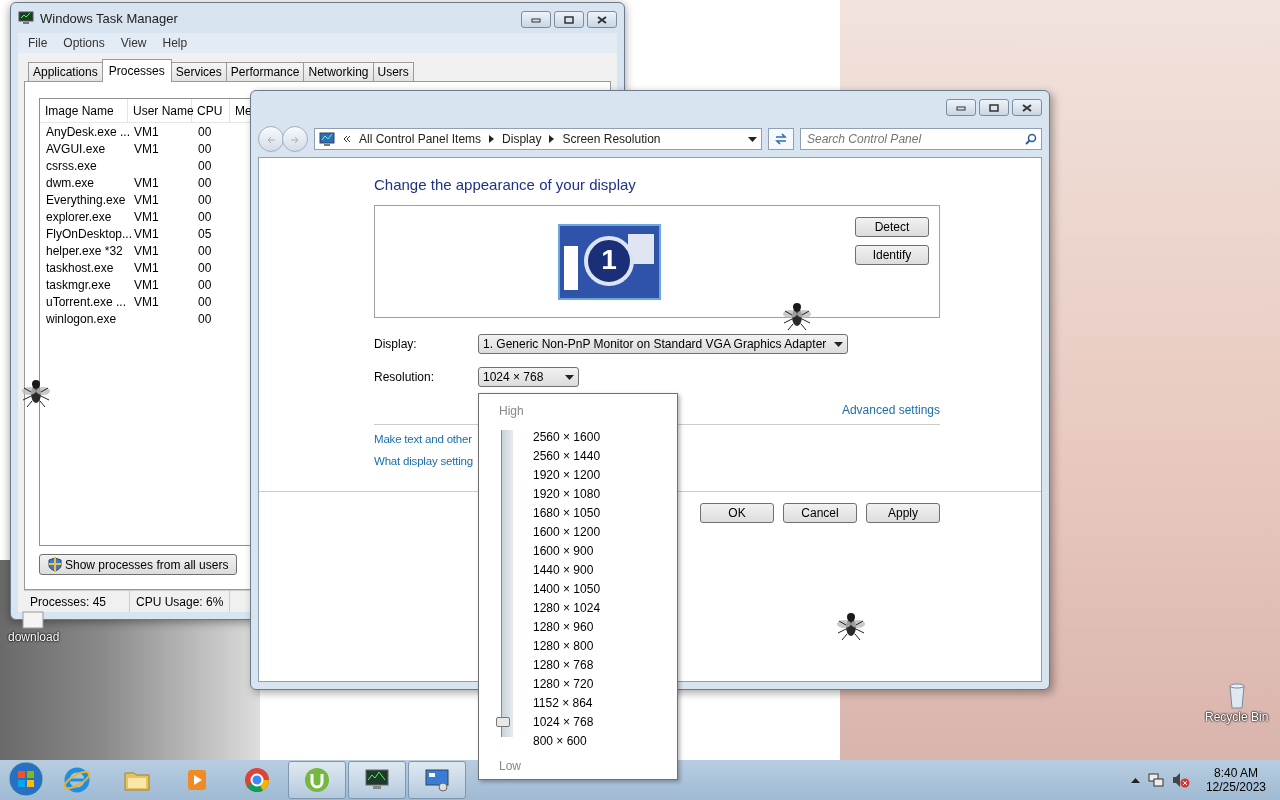 The width and height of the screenshot is (1280, 800). I want to click on breadcrumb-item: Display, so click(522, 139).